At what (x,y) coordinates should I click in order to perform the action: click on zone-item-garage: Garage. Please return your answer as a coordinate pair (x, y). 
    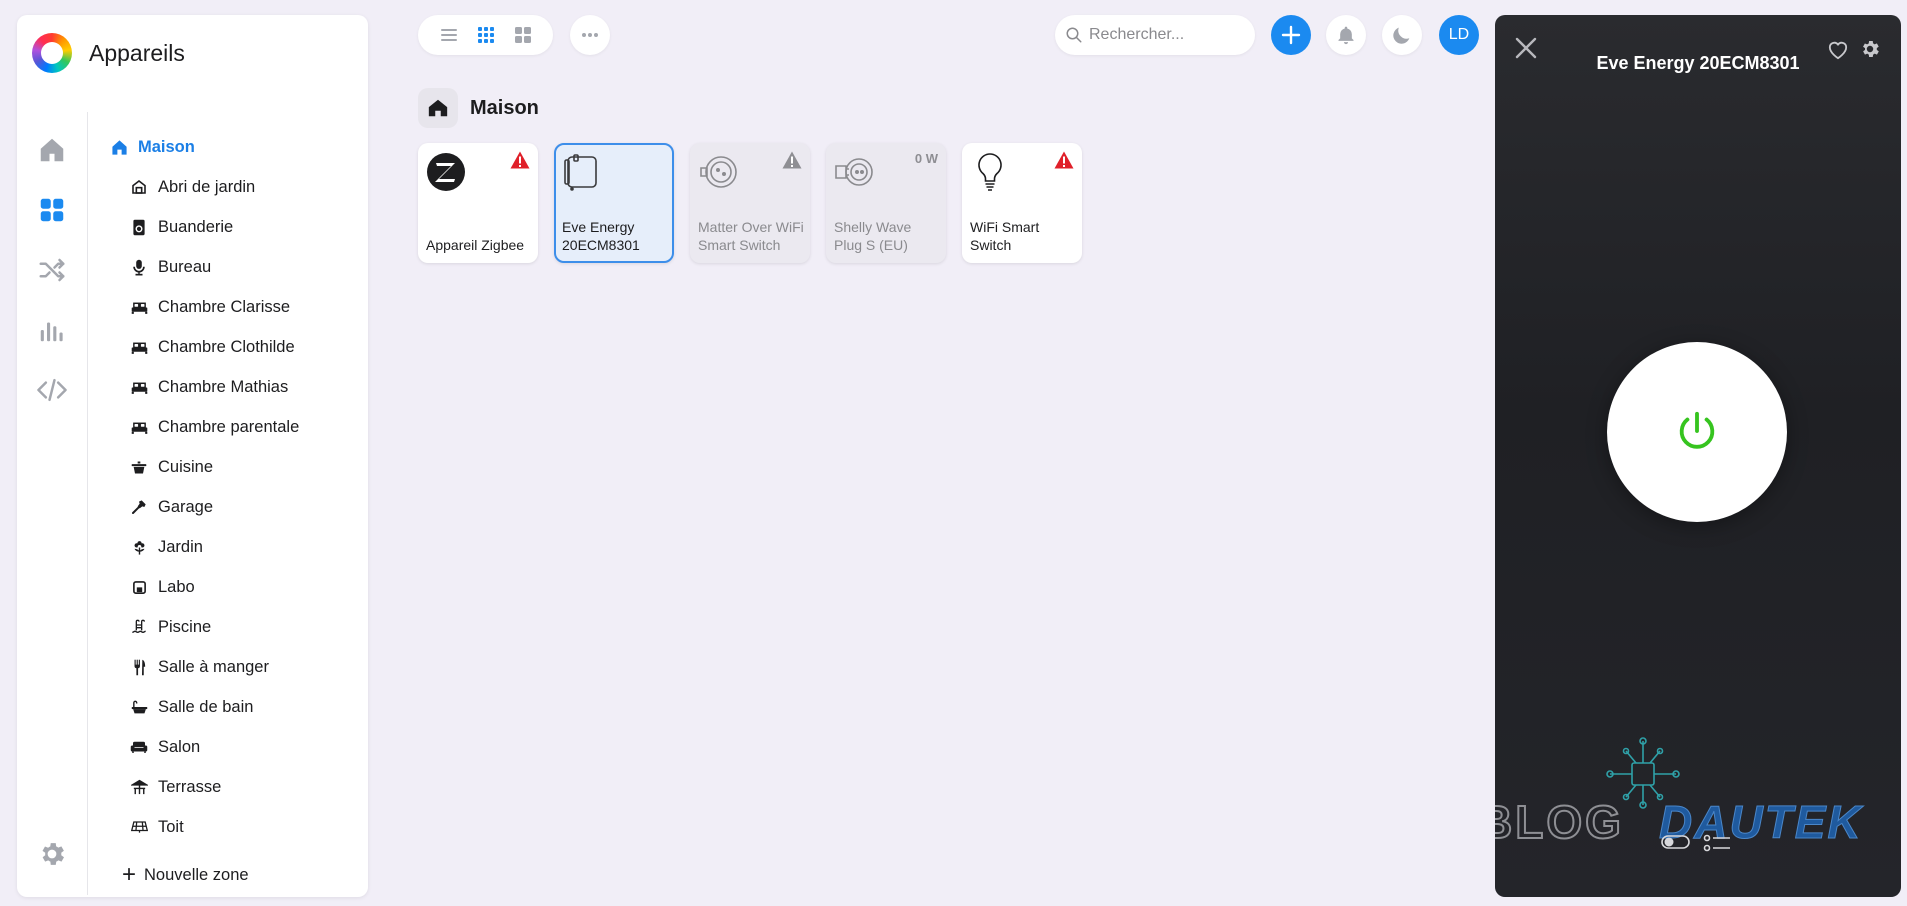
    Looking at the image, I should click on (234, 507).